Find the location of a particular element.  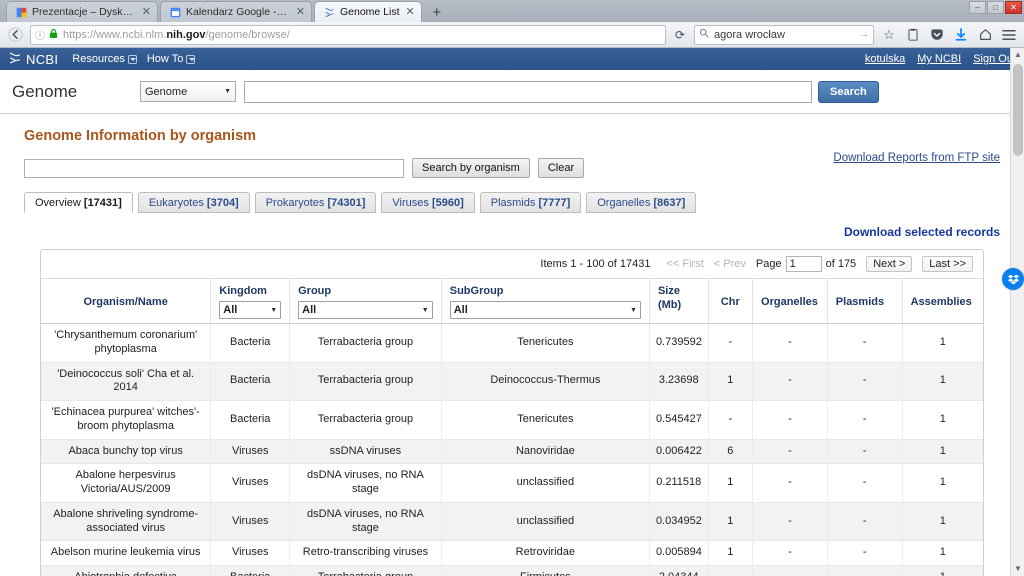

ncbi-resources-menu: Resources is located at coordinates (104, 59).